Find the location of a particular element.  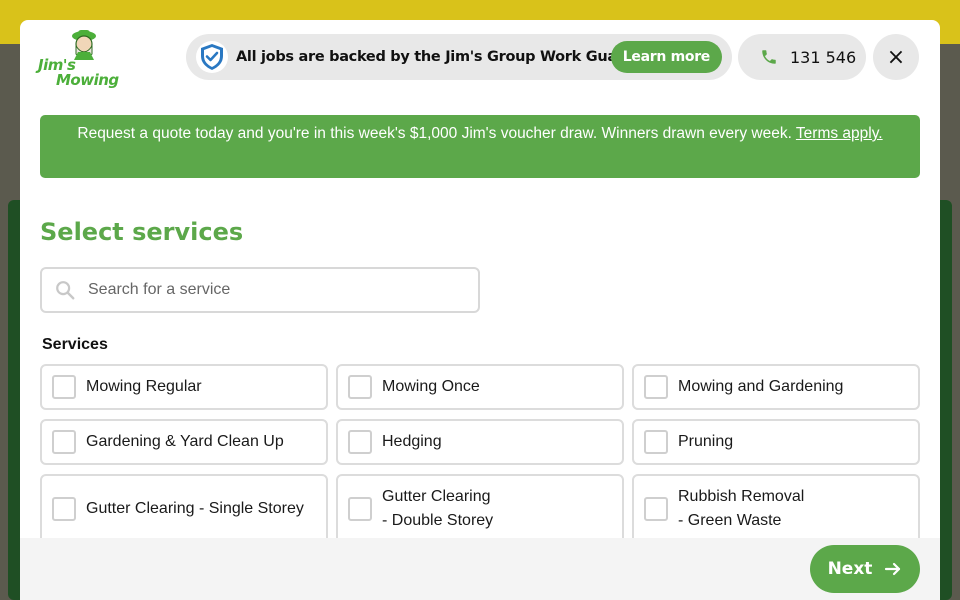

close-icon: × is located at coordinates (896, 57).